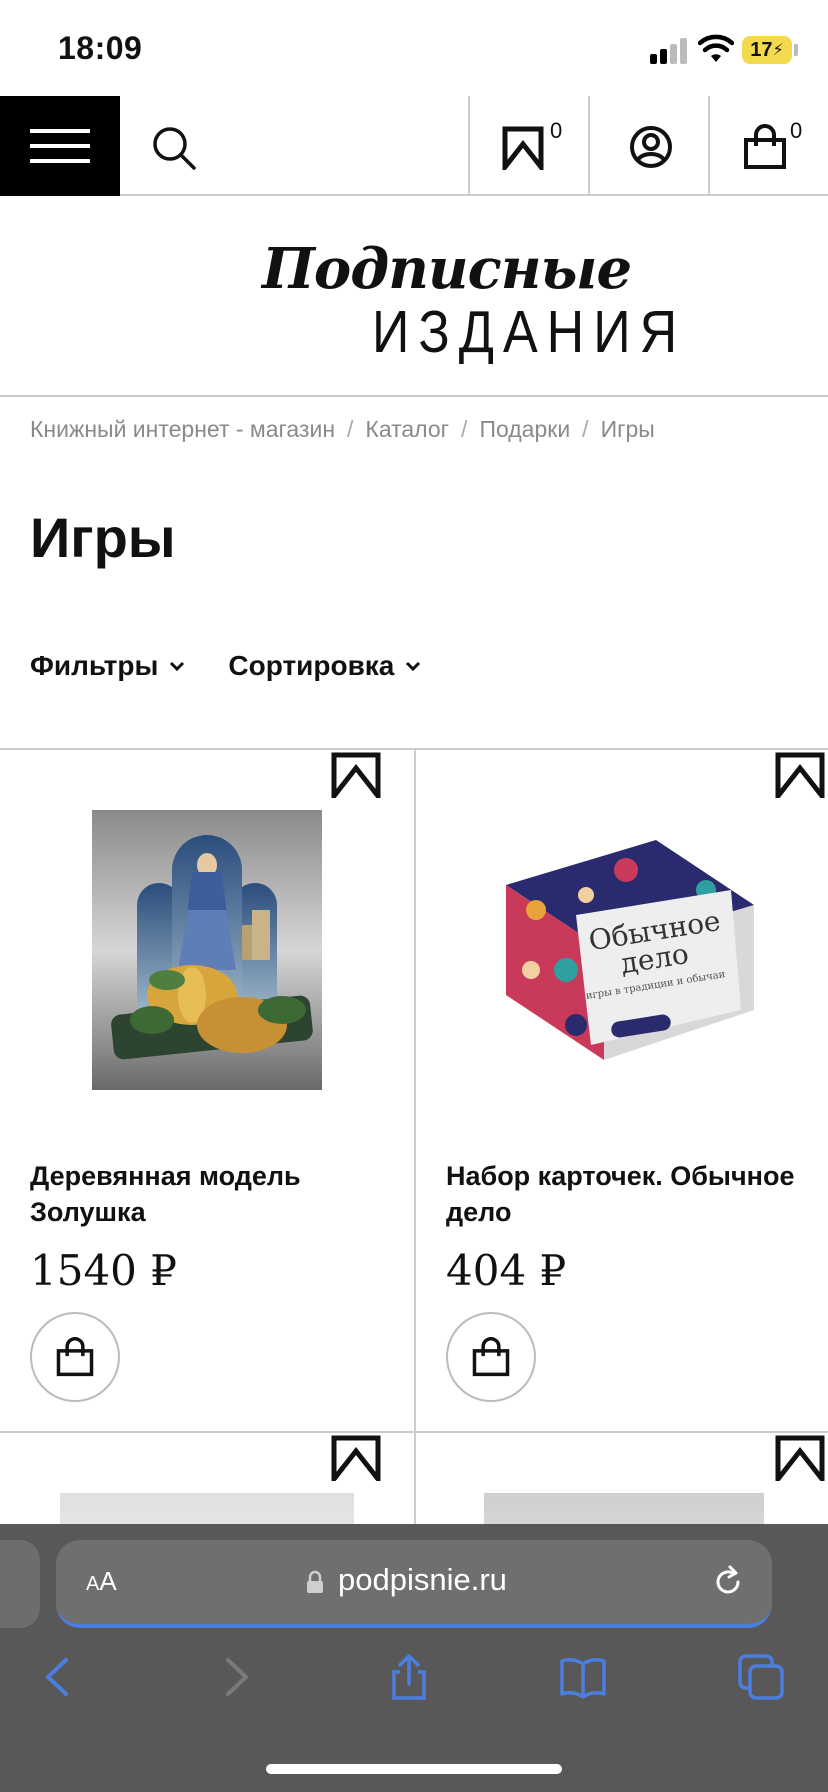 The width and height of the screenshot is (828, 1792). Describe the element at coordinates (627, 429) in the screenshot. I see `breadcrumb-item-current: Игры` at that location.